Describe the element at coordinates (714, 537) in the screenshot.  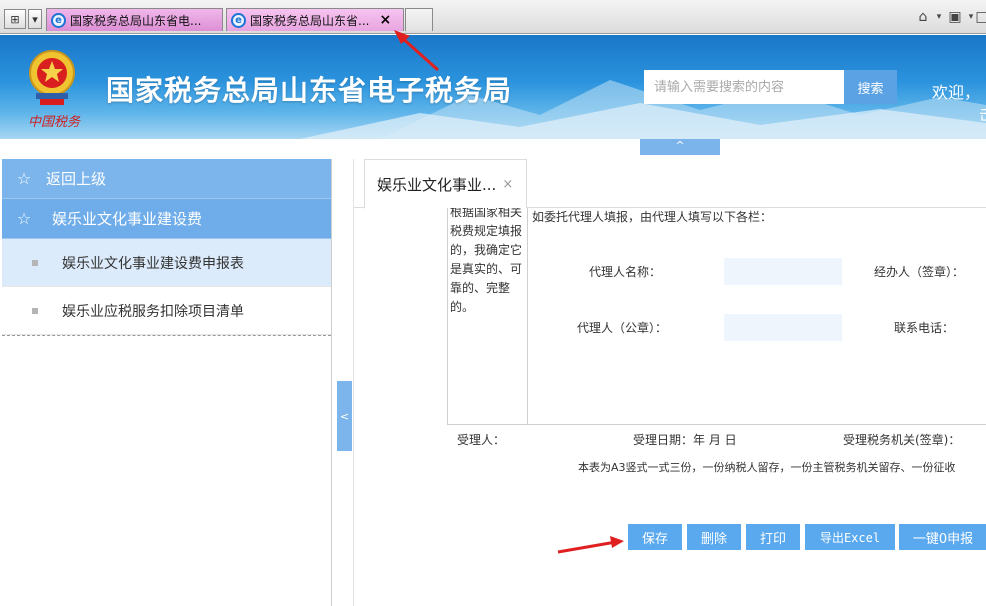
I see `delete-button: 删除` at that location.